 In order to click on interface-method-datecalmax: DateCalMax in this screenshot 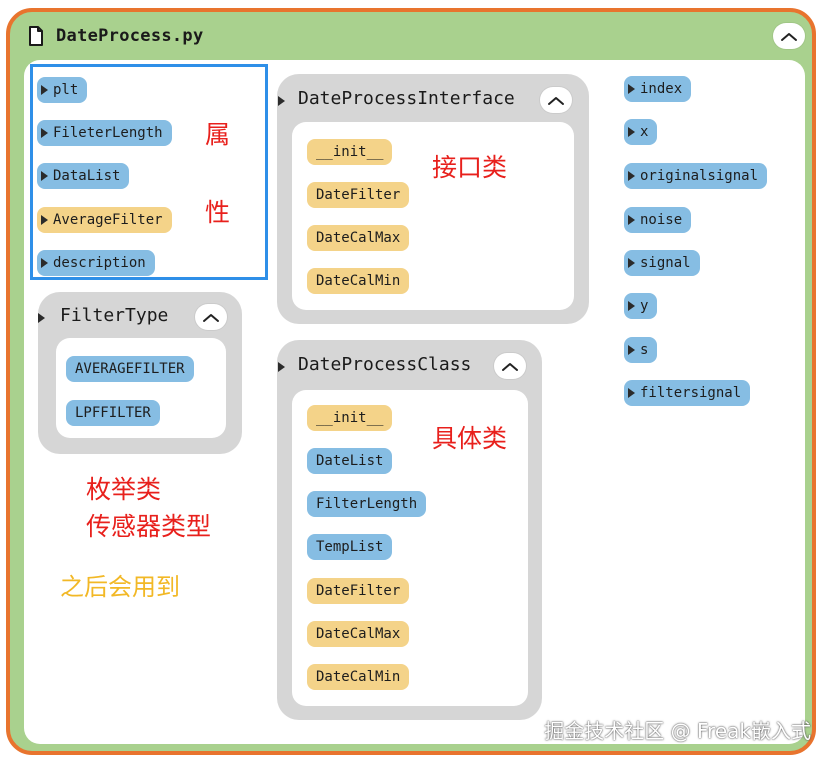, I will do `click(358, 238)`.